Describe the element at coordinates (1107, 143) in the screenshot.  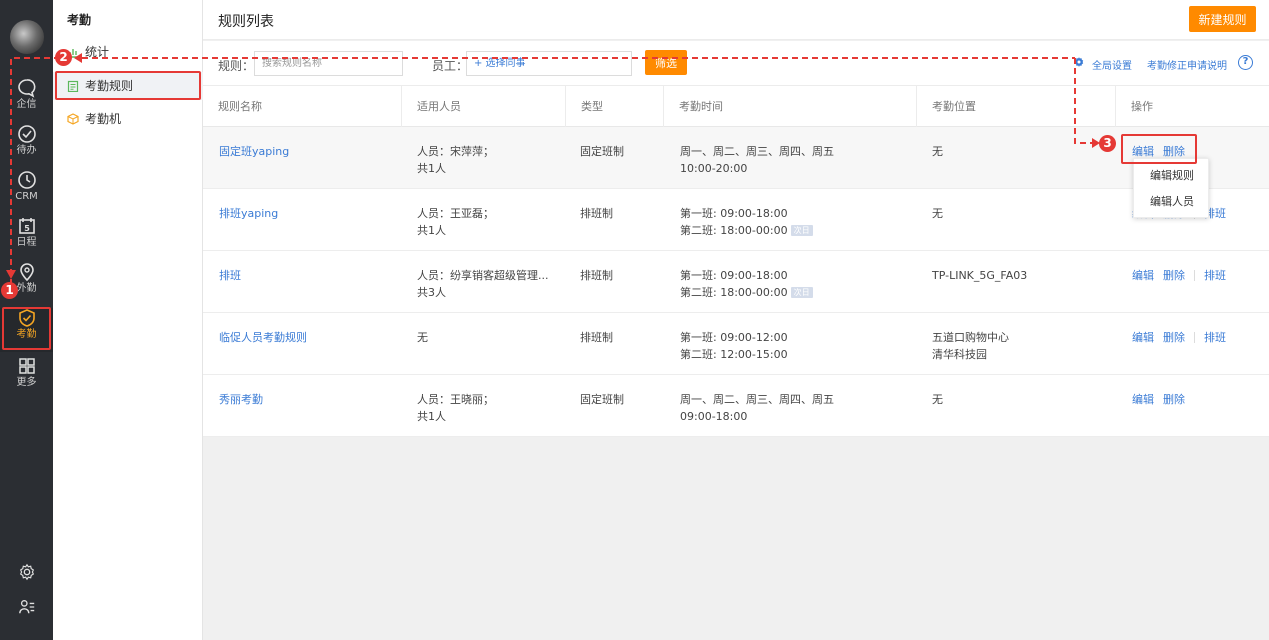
I see `annotation-step-3: 3` at that location.